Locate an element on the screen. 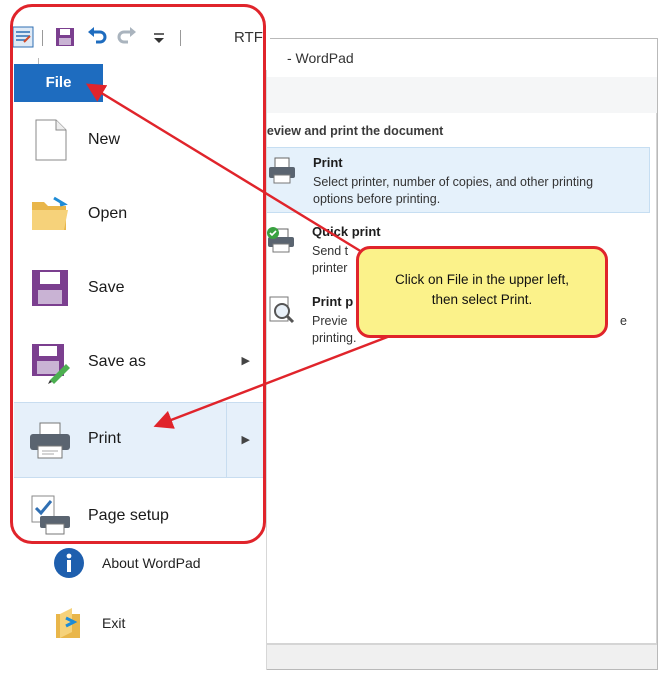 The width and height of the screenshot is (658, 677). menu-item-label: Save is located at coordinates (106, 287).